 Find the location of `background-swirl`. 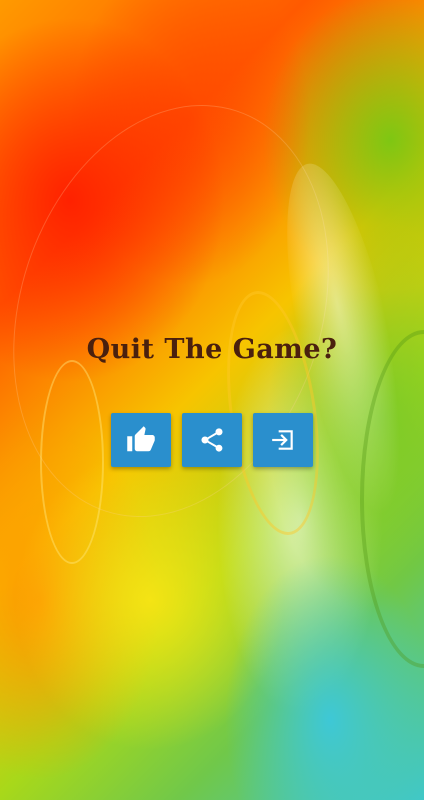

background-swirl is located at coordinates (392, 499).